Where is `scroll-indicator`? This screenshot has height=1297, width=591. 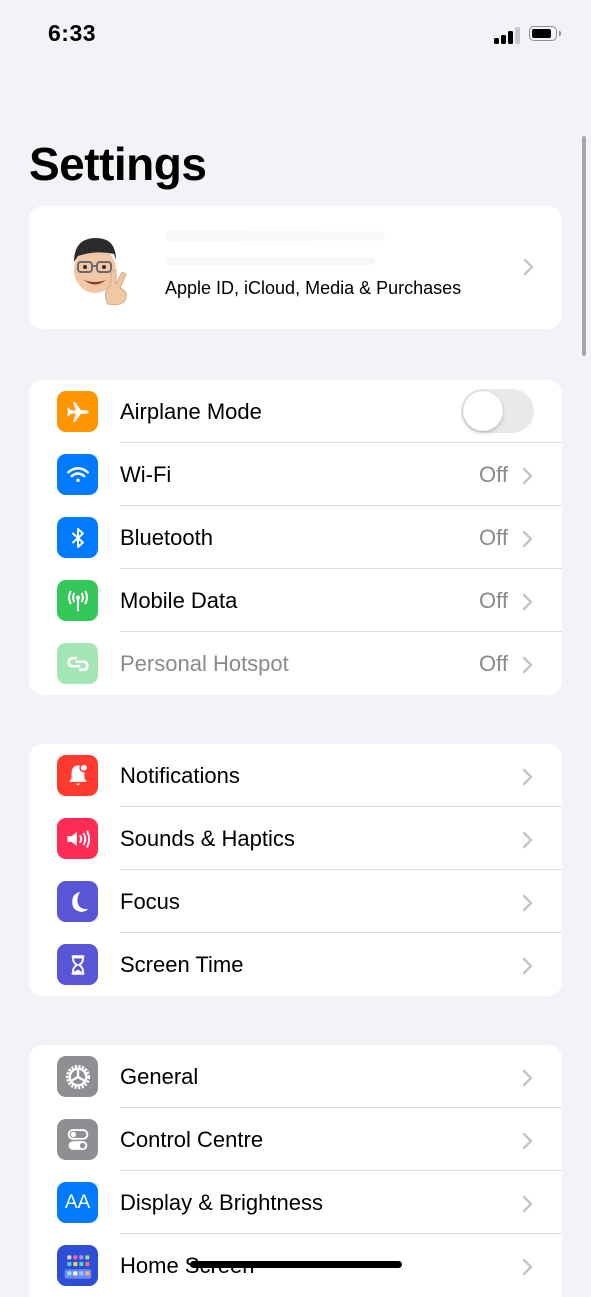
scroll-indicator is located at coordinates (584, 246).